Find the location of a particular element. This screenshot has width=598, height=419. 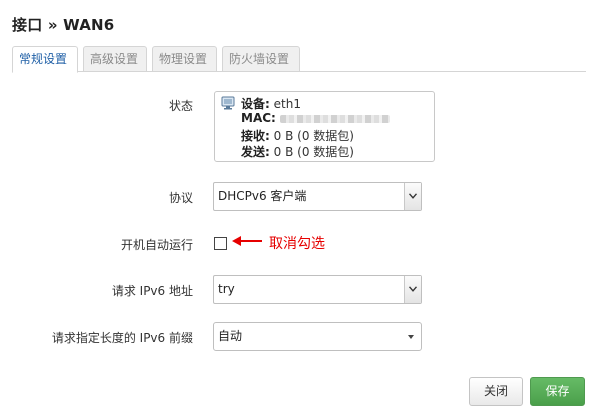

protocol-dropdown-button is located at coordinates (412, 196).